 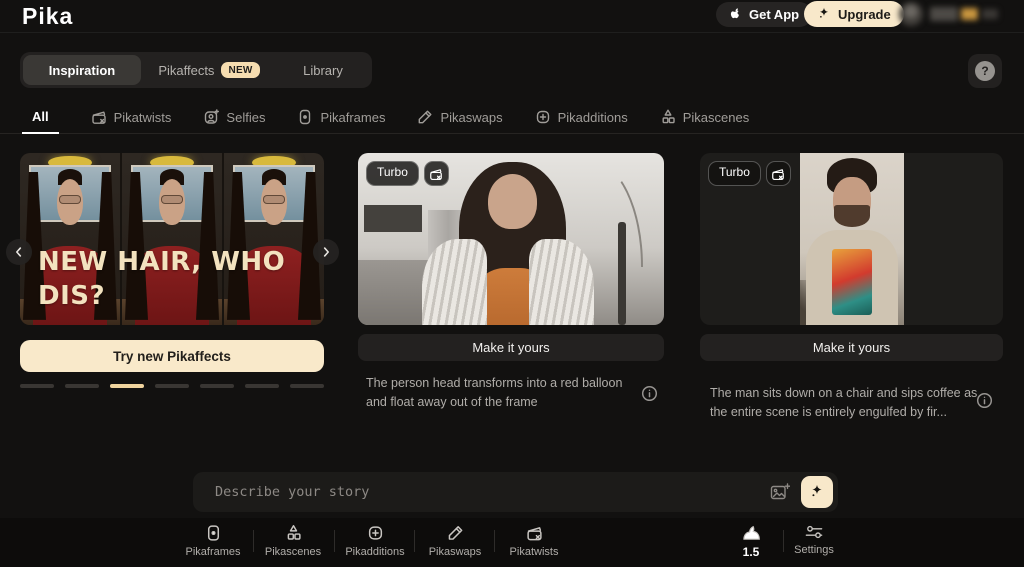 I want to click on tab-pikaffects-label: Pikaffects, so click(x=186, y=70).